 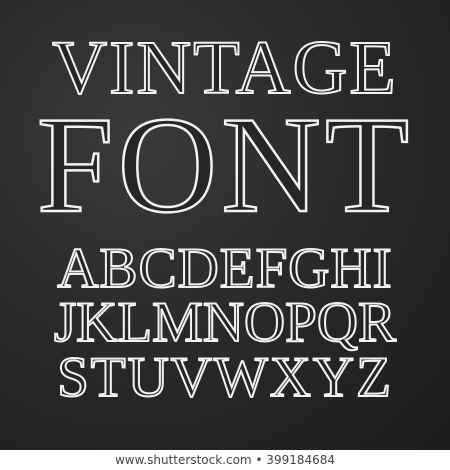 I want to click on alphabet-row-1: ABCDEFGHI, so click(x=224, y=268).